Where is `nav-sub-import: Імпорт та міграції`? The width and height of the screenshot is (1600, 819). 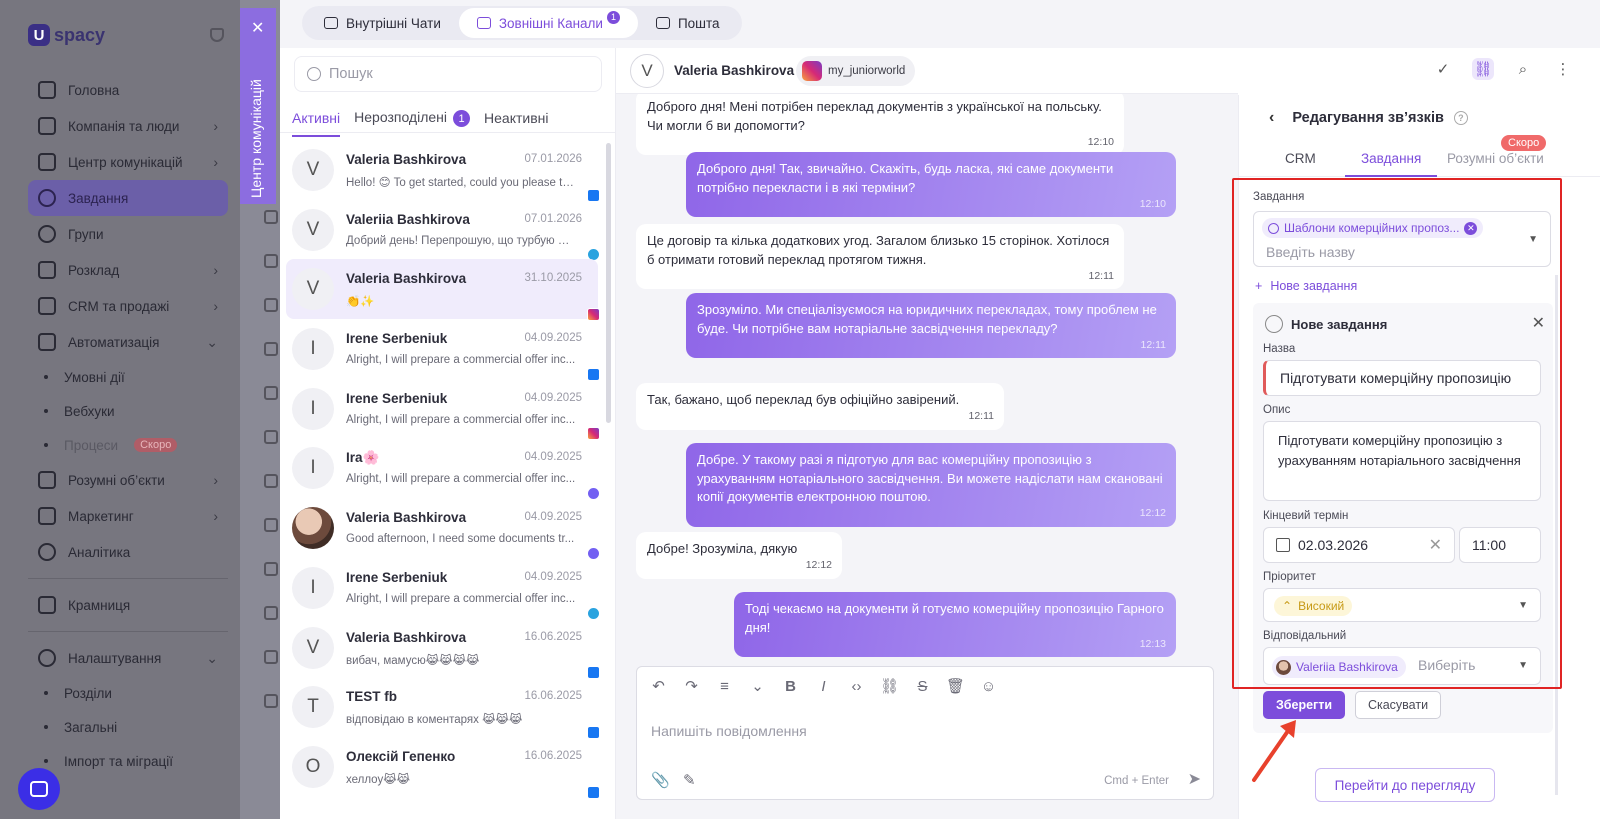
nav-sub-import: Імпорт та міграції is located at coordinates (128, 761).